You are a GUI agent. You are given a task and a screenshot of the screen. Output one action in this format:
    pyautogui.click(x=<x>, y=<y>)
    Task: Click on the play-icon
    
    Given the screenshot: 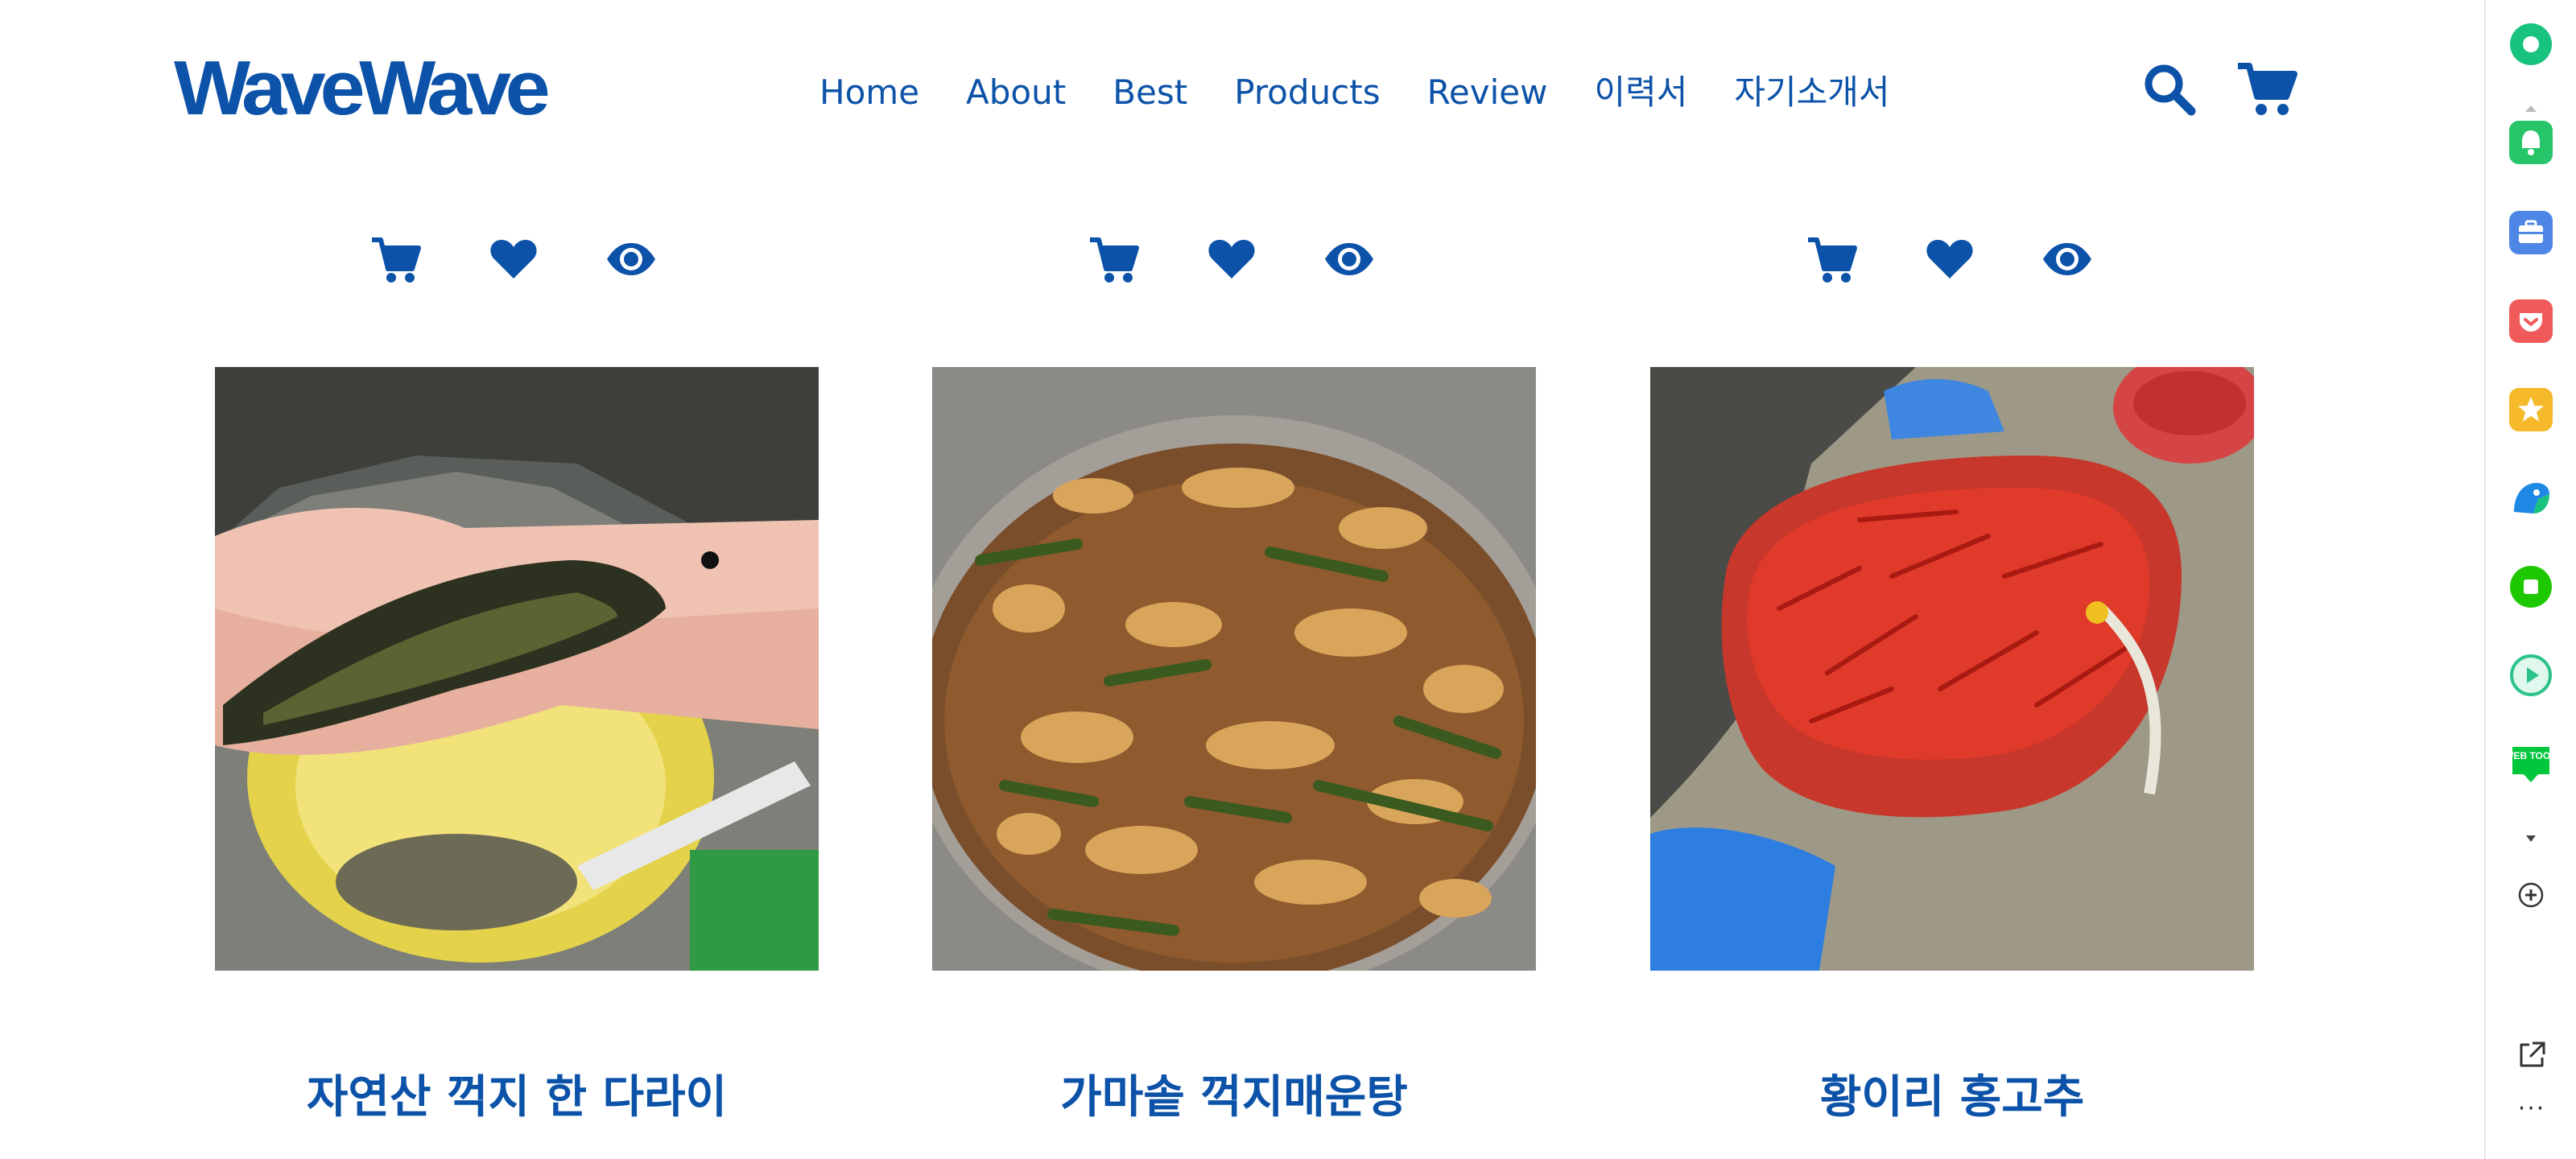 What is the action you would take?
    pyautogui.click(x=2531, y=675)
    